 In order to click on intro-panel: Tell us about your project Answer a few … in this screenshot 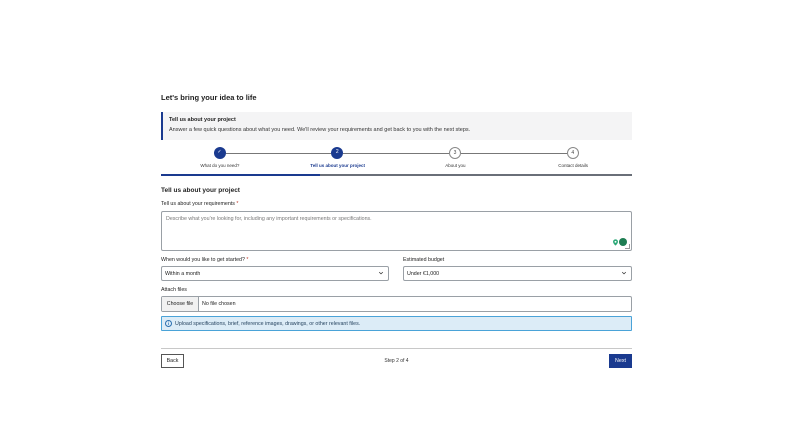, I will do `click(396, 126)`.